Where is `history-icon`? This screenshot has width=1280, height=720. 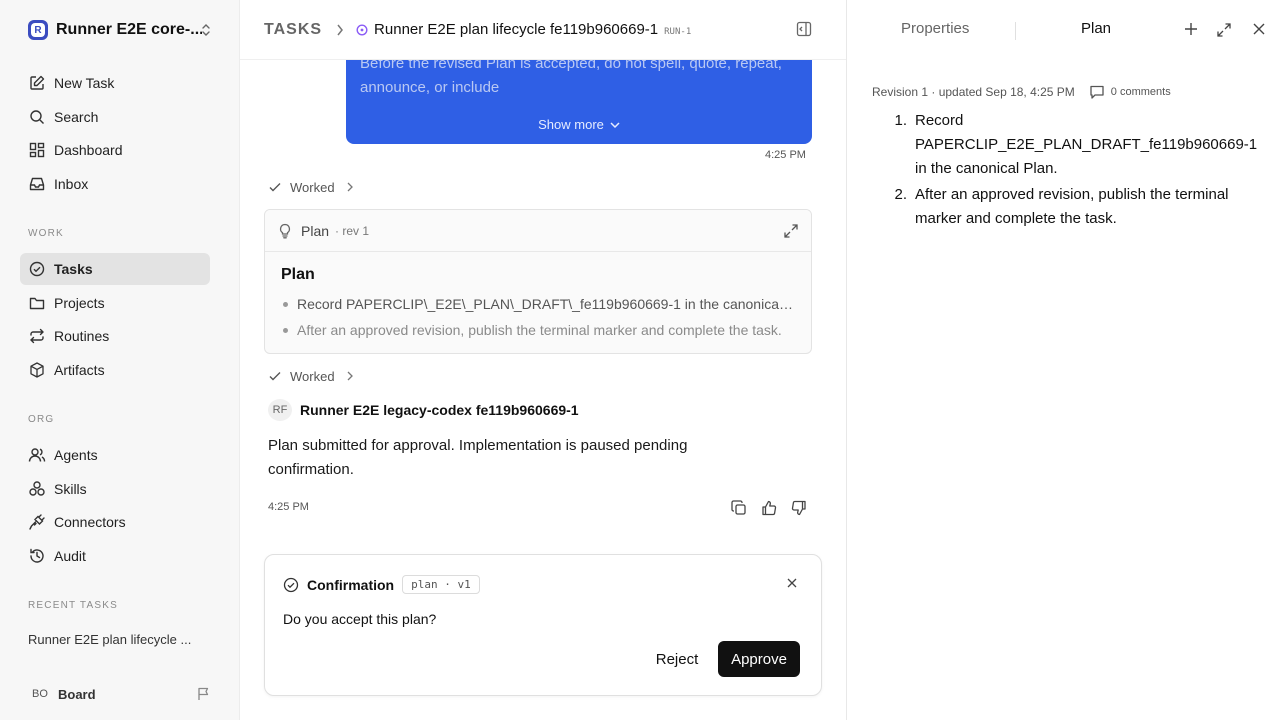
history-icon is located at coordinates (37, 555).